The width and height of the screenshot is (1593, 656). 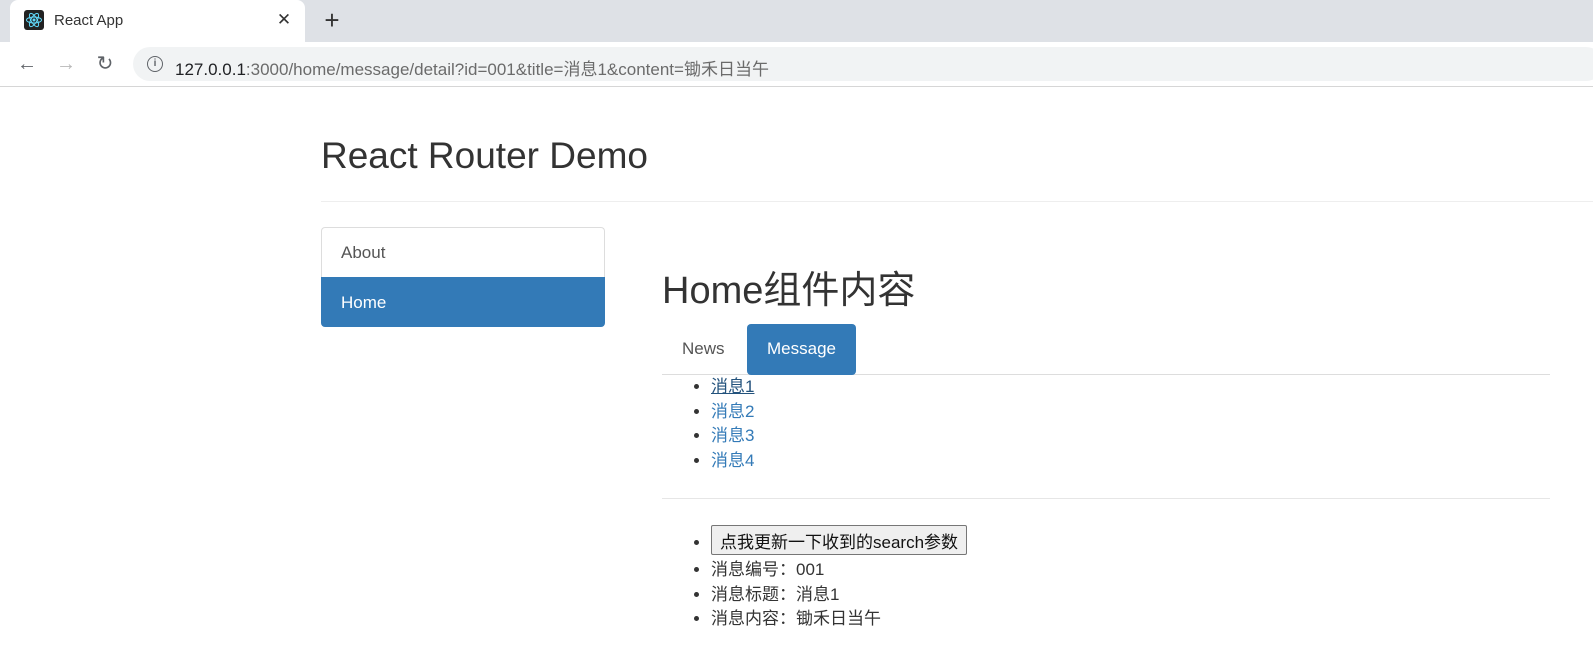 What do you see at coordinates (463, 302) in the screenshot?
I see `sidebar-item-home: Home` at bounding box center [463, 302].